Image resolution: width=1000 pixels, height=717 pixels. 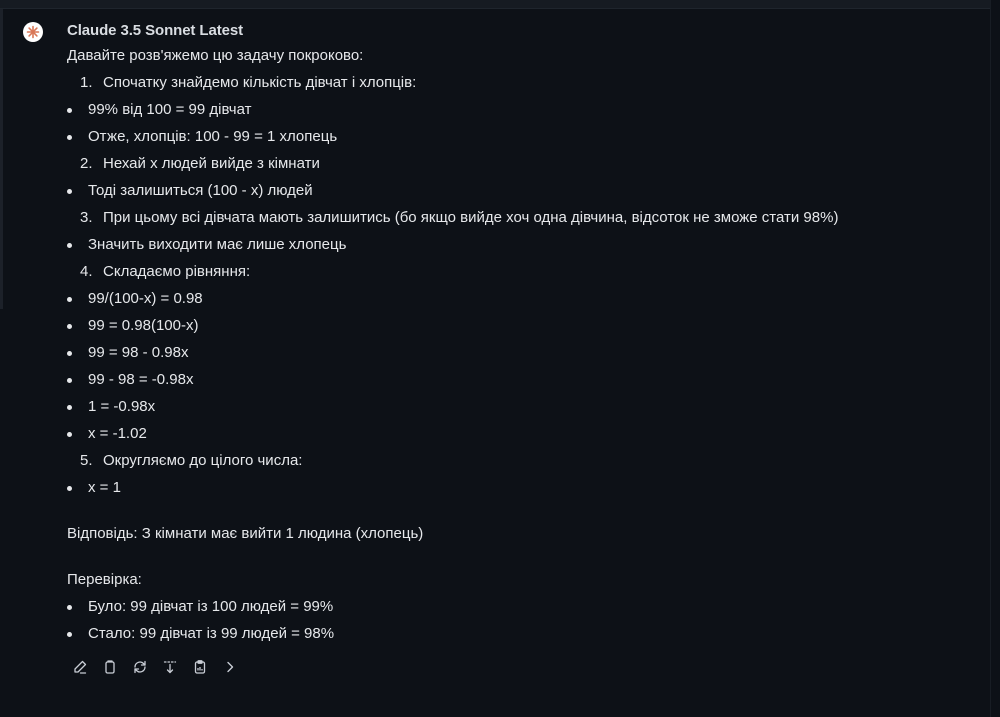 What do you see at coordinates (80, 667) in the screenshot?
I see `edit-icon` at bounding box center [80, 667].